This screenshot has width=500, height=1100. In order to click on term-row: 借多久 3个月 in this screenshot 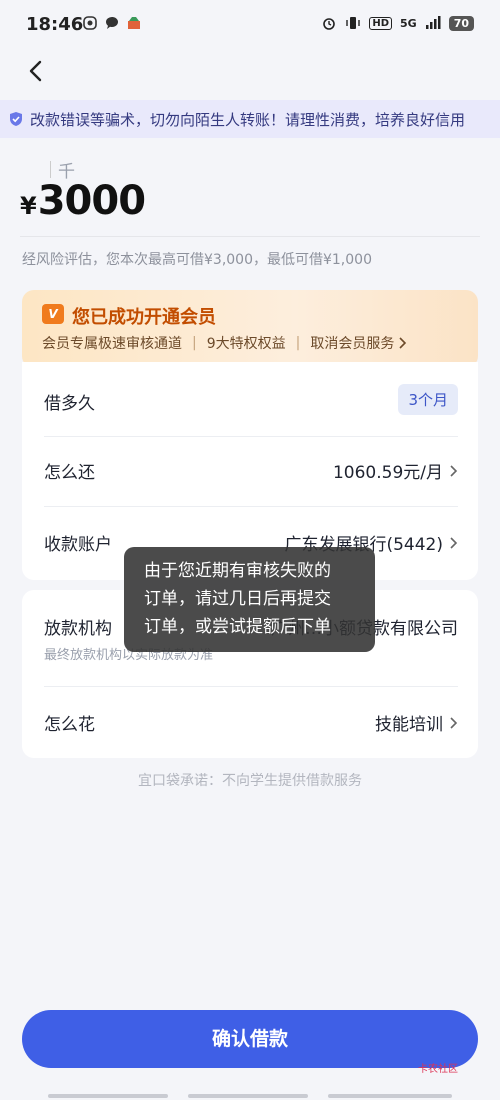, I will do `click(251, 401)`.